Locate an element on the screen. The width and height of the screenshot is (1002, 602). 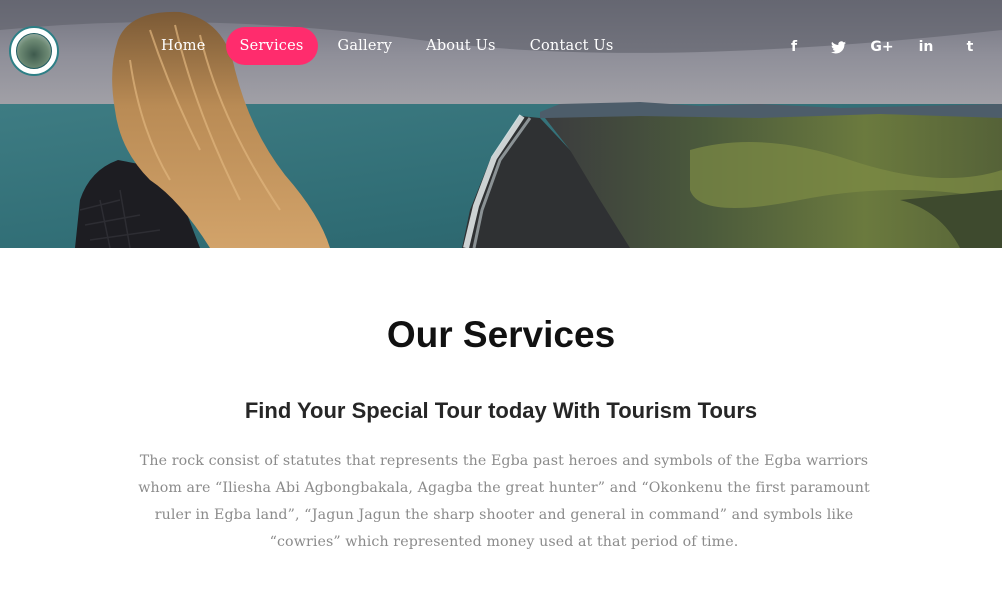
google-plus-icon: G+ is located at coordinates (882, 47).